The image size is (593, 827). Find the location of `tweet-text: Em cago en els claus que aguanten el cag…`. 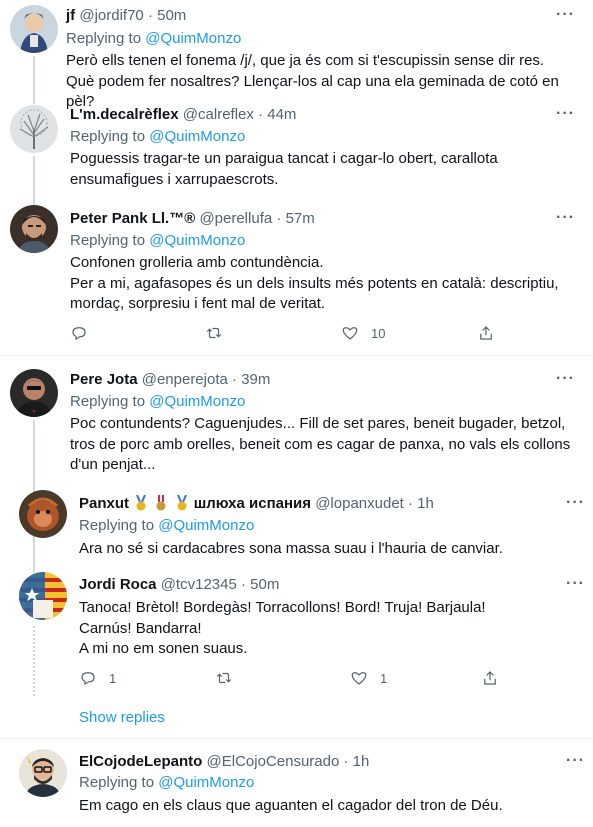

tweet-text: Em cago en els claus que aguanten el cag… is located at coordinates (291, 805).